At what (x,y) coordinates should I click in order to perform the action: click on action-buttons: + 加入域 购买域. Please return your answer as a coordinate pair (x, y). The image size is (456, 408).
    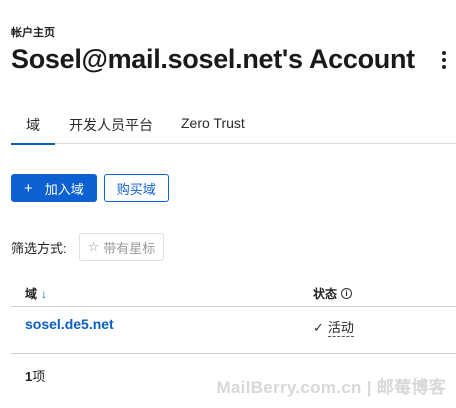
    Looking at the image, I should click on (90, 188).